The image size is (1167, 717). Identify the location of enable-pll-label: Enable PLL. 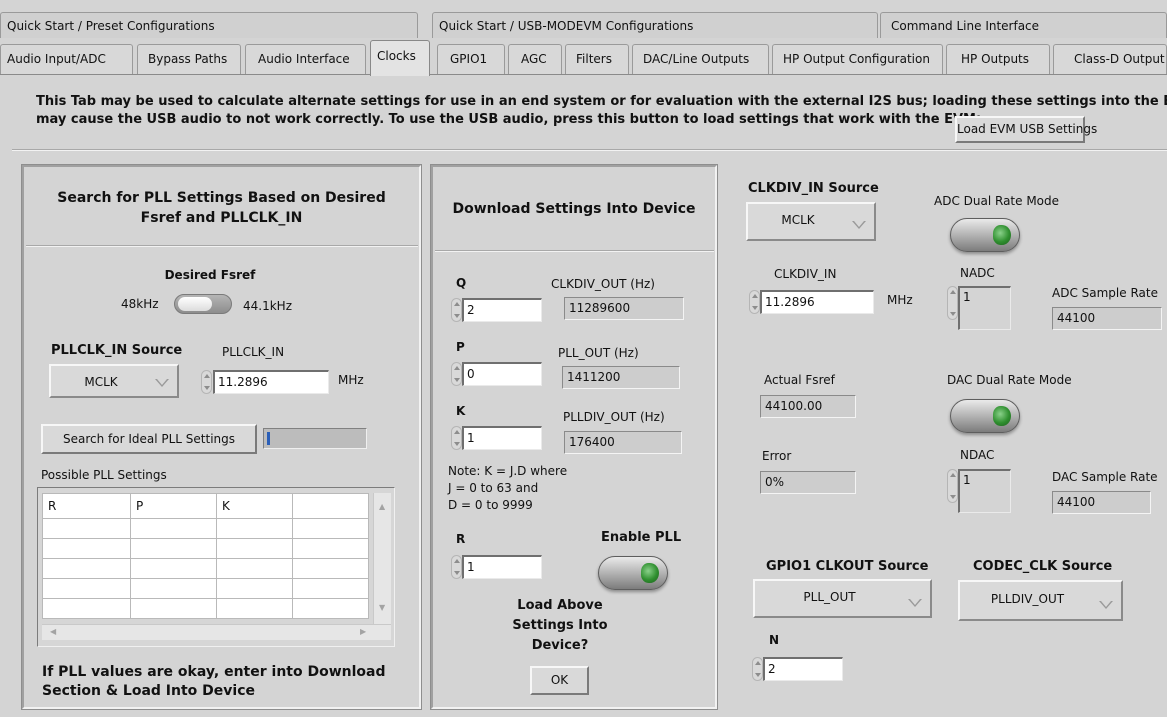
(641, 537).